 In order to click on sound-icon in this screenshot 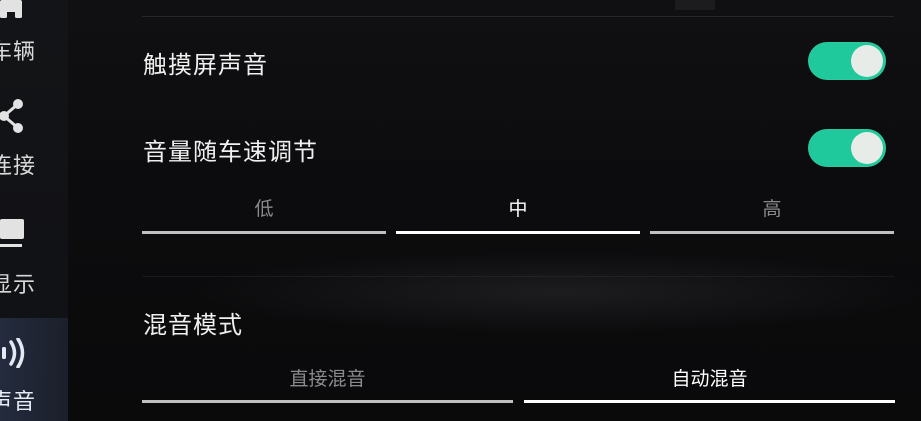, I will do `click(15, 354)`.